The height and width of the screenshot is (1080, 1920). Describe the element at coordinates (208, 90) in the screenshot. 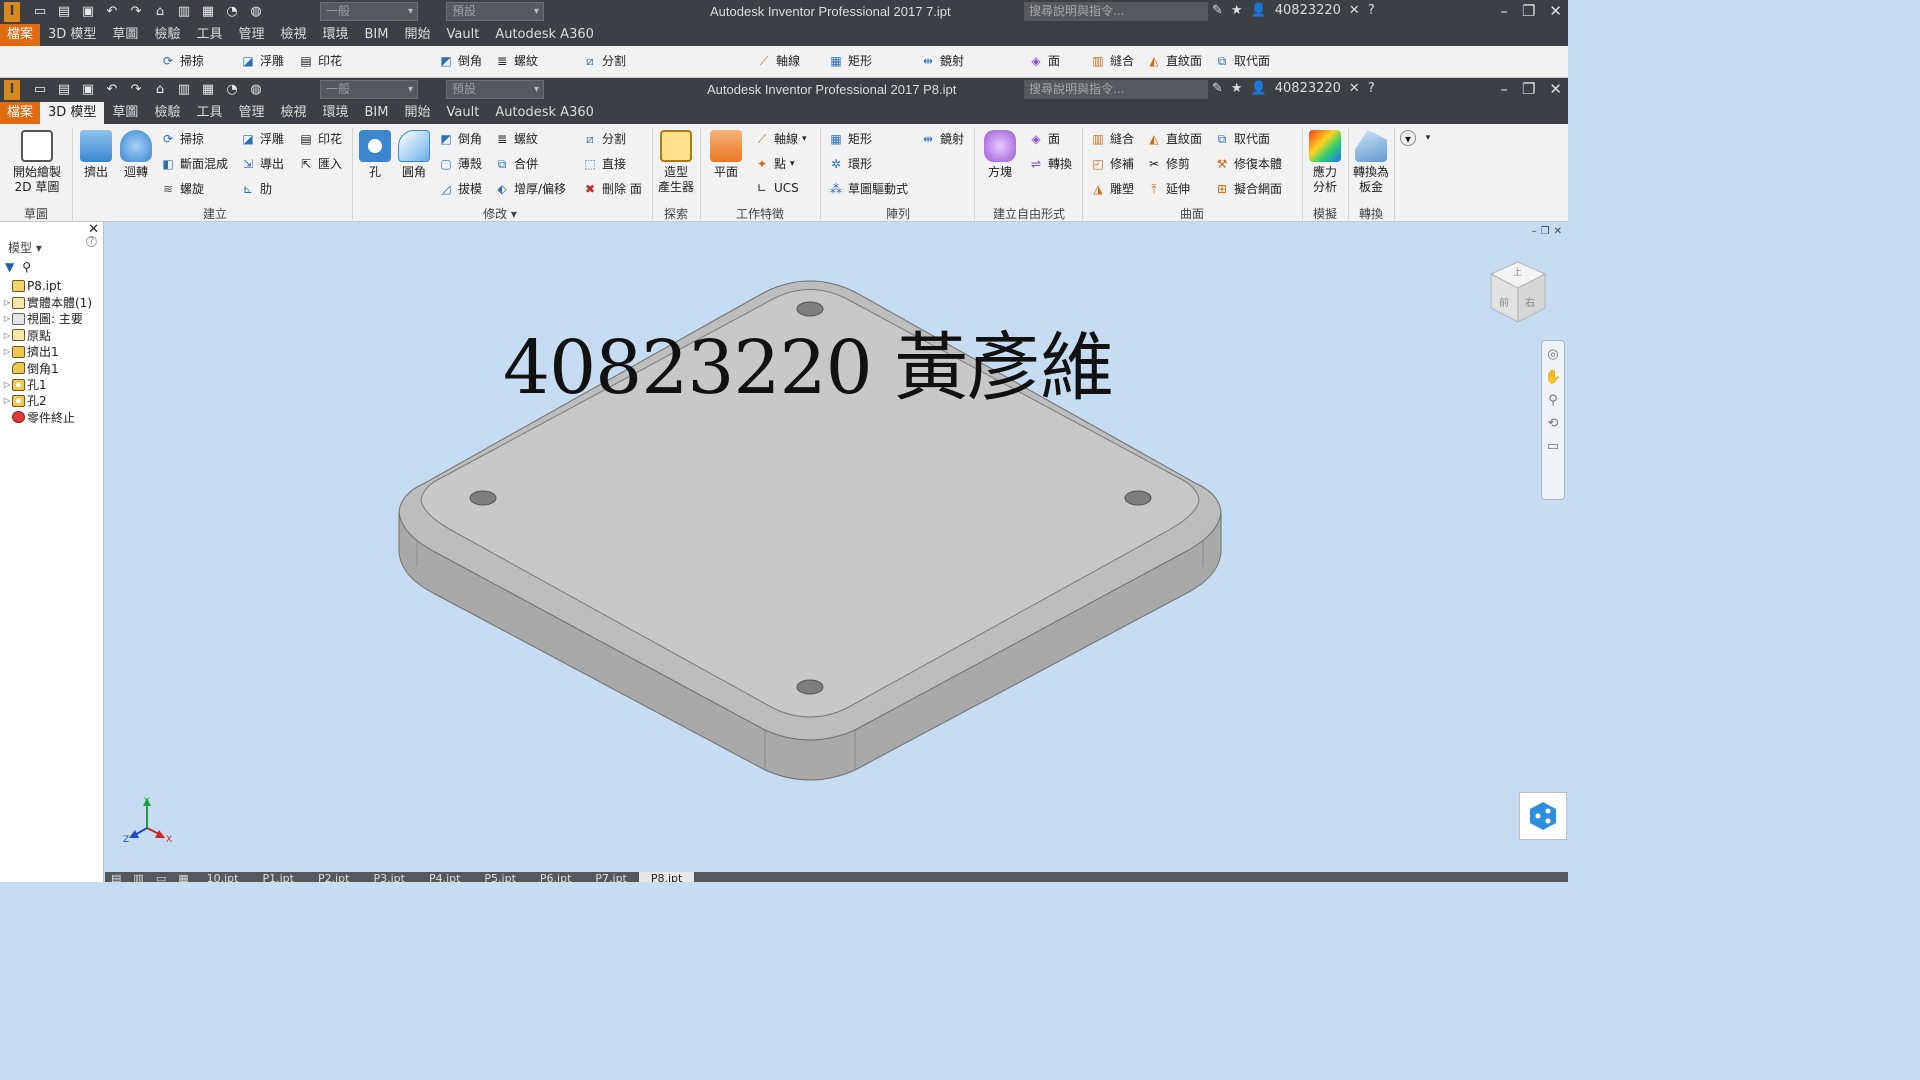

I see `select-icon: ▦` at that location.